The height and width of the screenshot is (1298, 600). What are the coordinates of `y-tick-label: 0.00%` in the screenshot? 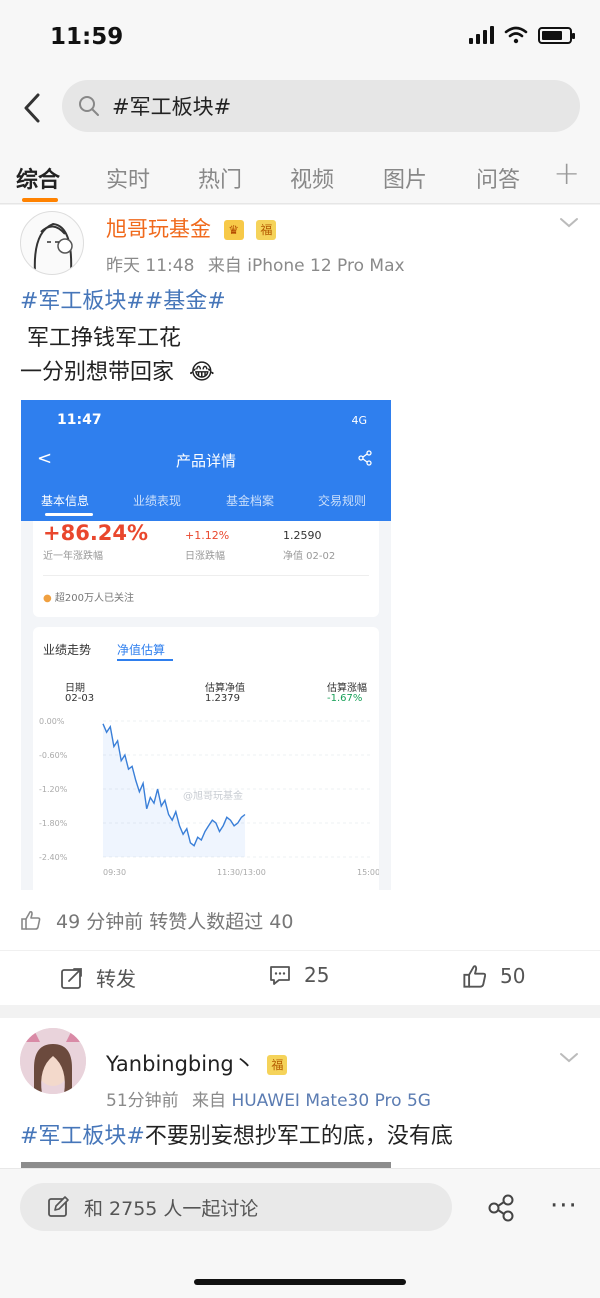 It's located at (52, 721).